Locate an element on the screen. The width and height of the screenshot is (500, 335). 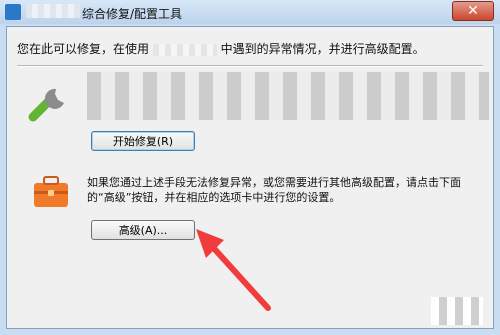
intro-suffix: 中遇到的异常情况，并进行高级配置。 is located at coordinates (322, 49).